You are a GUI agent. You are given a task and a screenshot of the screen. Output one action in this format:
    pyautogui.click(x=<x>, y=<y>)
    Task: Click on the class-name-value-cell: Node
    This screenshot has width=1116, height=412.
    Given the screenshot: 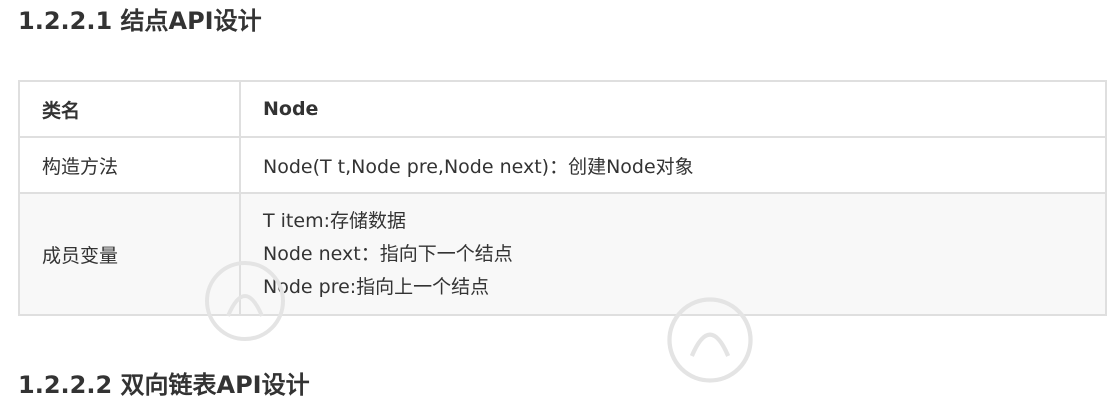 What is the action you would take?
    pyautogui.click(x=673, y=109)
    